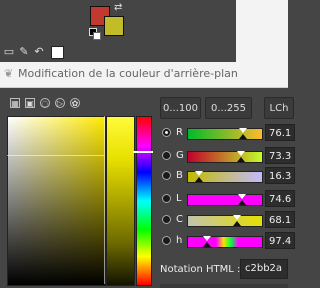 The height and width of the screenshot is (288, 320). What do you see at coordinates (166, 198) in the screenshot?
I see `channel-l-radio` at bounding box center [166, 198].